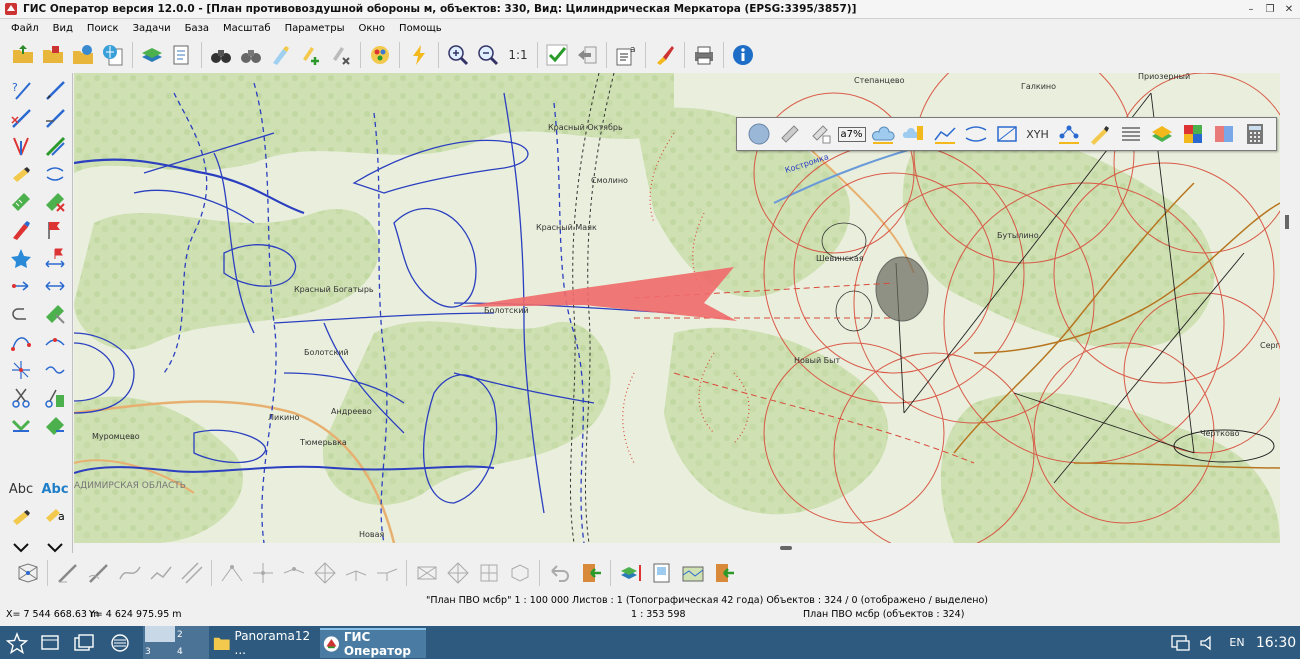  Describe the element at coordinates (21, 517) in the screenshot. I see `marker-yellow-tool` at that location.